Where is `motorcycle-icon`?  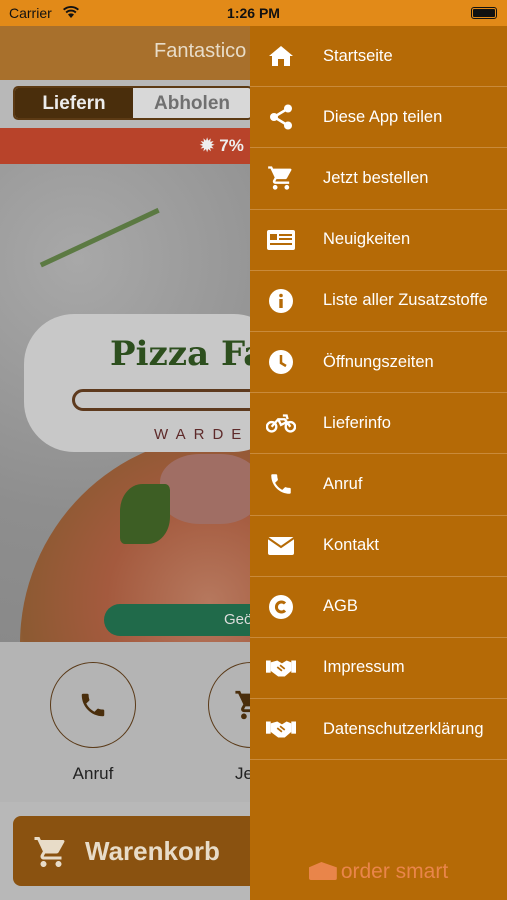 motorcycle-icon is located at coordinates (281, 423).